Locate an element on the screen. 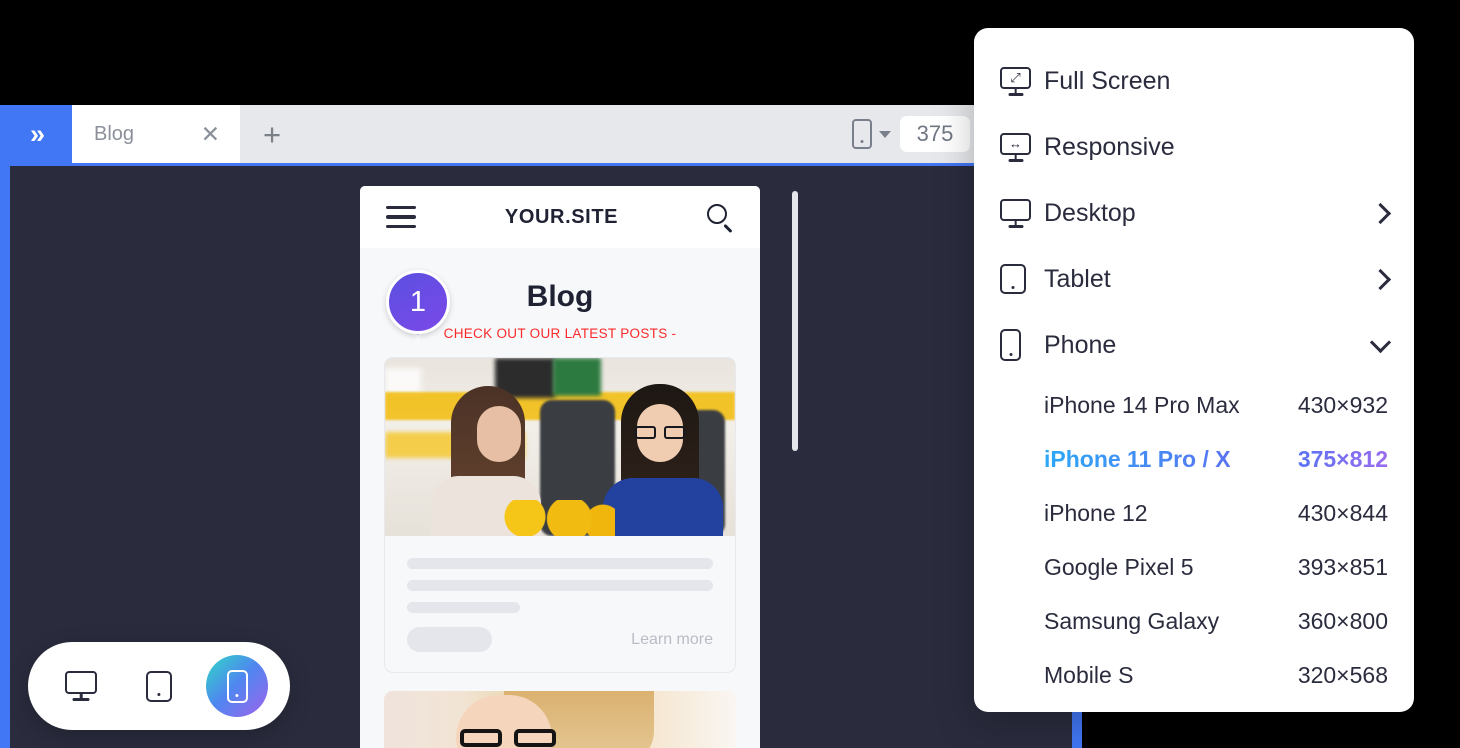 This screenshot has width=1460, height=748. skeleton-button is located at coordinates (449, 639).